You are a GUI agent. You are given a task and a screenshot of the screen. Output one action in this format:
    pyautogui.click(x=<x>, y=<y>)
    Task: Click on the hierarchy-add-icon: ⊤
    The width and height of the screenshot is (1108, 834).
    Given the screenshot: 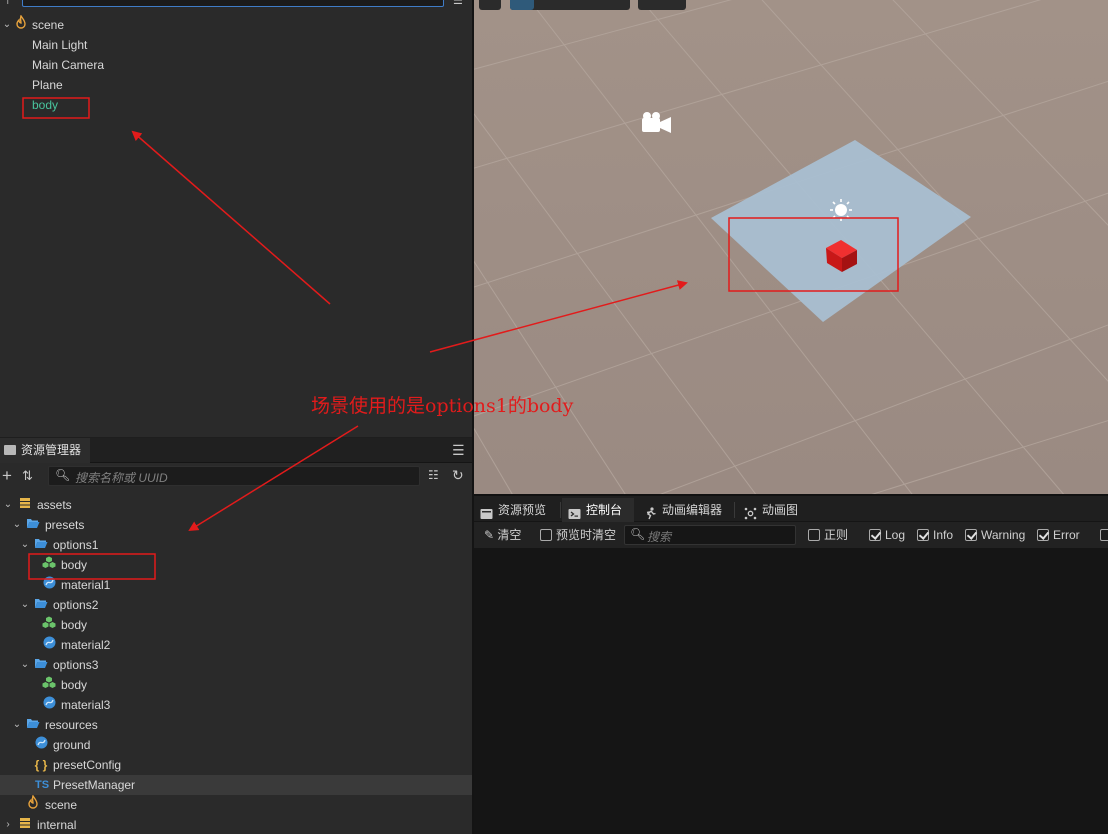 What is the action you would take?
    pyautogui.click(x=8, y=3)
    